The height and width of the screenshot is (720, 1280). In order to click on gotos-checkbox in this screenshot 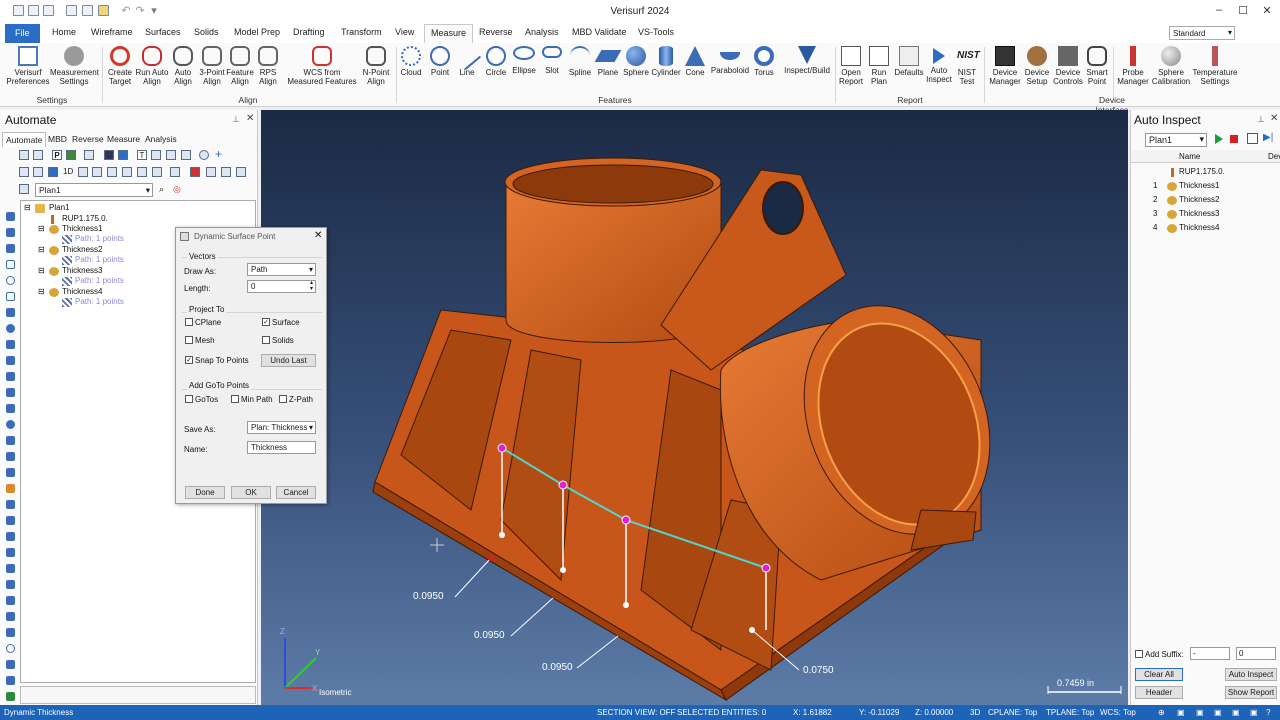, I will do `click(189, 399)`.